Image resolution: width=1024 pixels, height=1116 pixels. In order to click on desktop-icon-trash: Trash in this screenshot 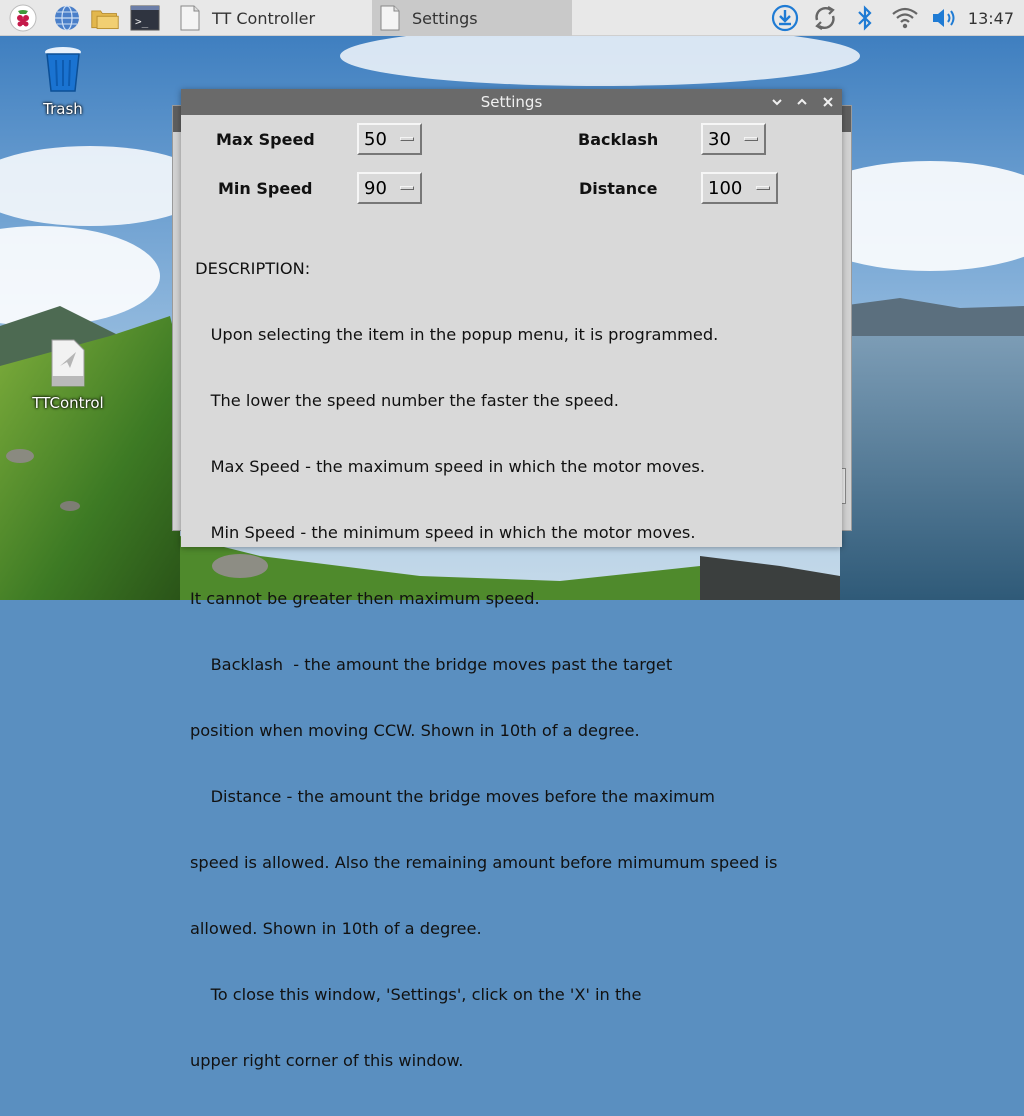, I will do `click(63, 81)`.